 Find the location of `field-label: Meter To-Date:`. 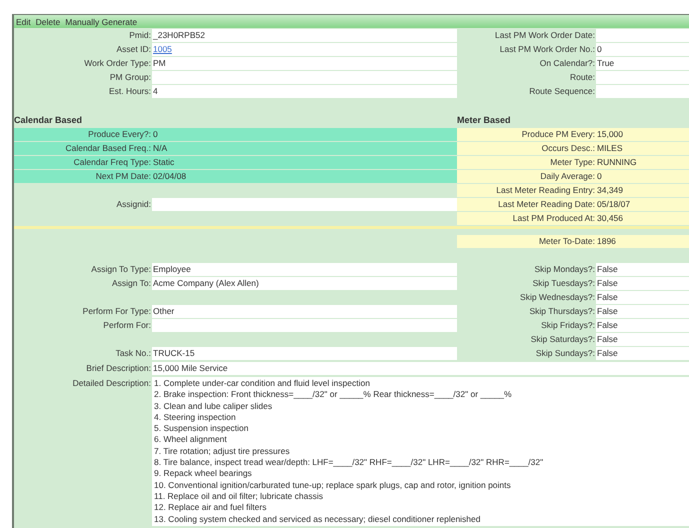

field-label: Meter To-Date: is located at coordinates (567, 241).